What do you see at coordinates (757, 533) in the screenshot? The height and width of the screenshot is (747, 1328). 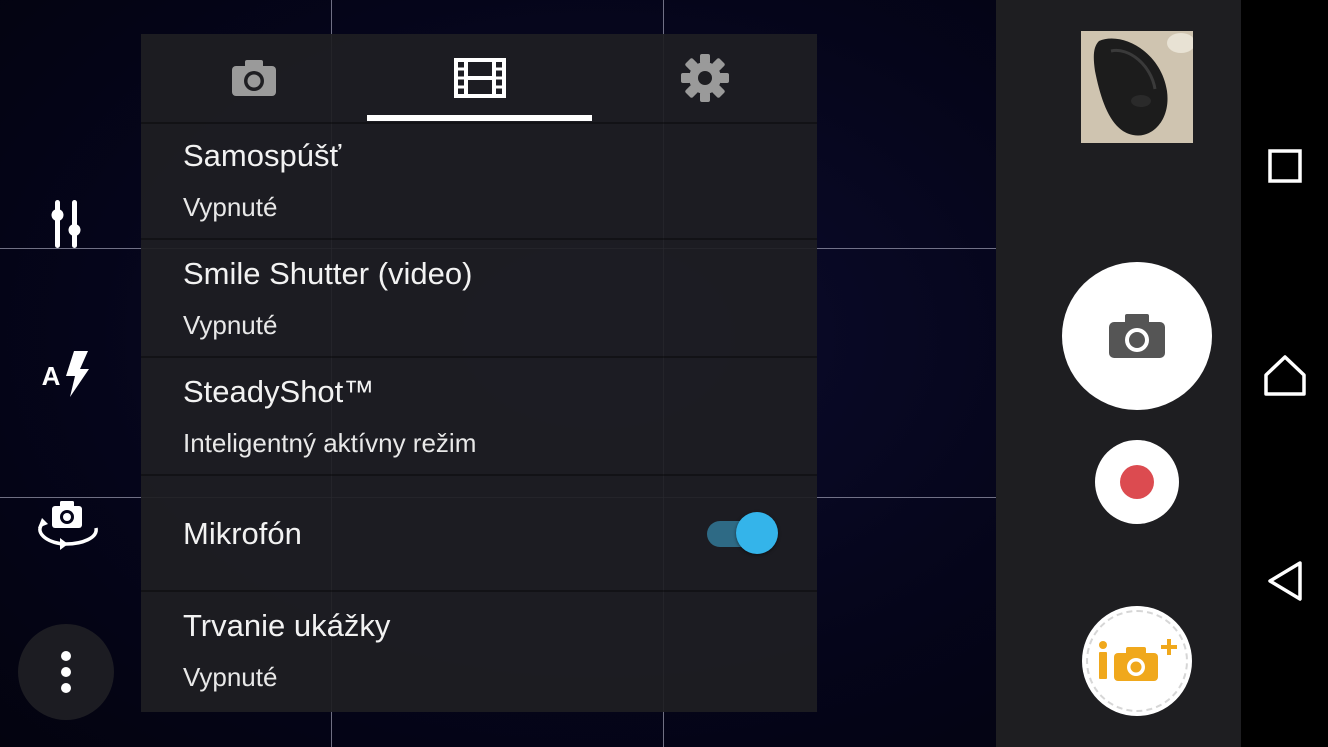 I see `toggle-thumb` at bounding box center [757, 533].